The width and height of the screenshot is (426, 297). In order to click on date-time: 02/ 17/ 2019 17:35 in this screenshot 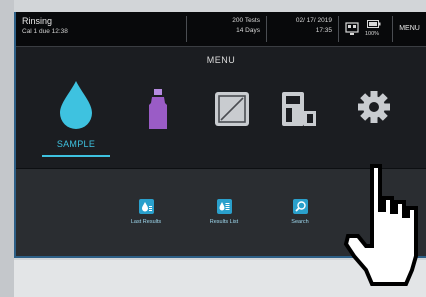, I will do `click(302, 29)`.